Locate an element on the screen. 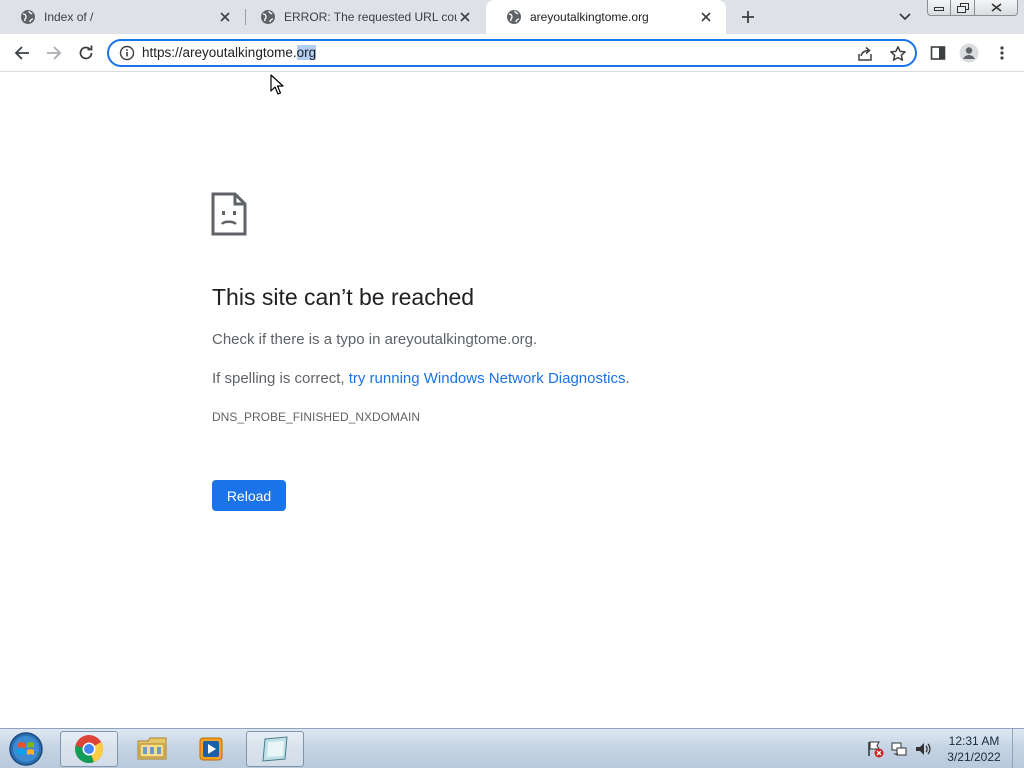 This screenshot has height=768, width=1024. new-tab-button is located at coordinates (748, 17).